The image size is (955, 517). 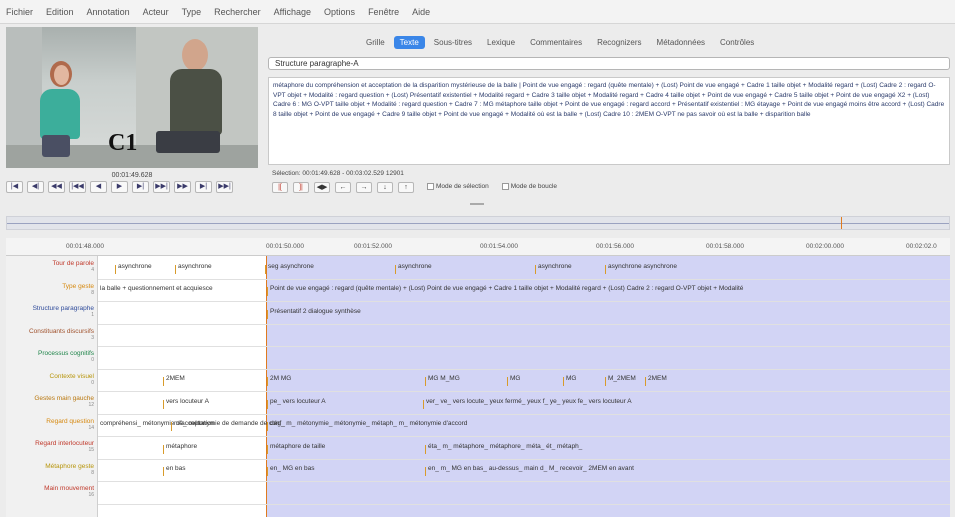 What do you see at coordinates (442, 380) in the screenshot?
I see `annotation: MG M_MG` at bounding box center [442, 380].